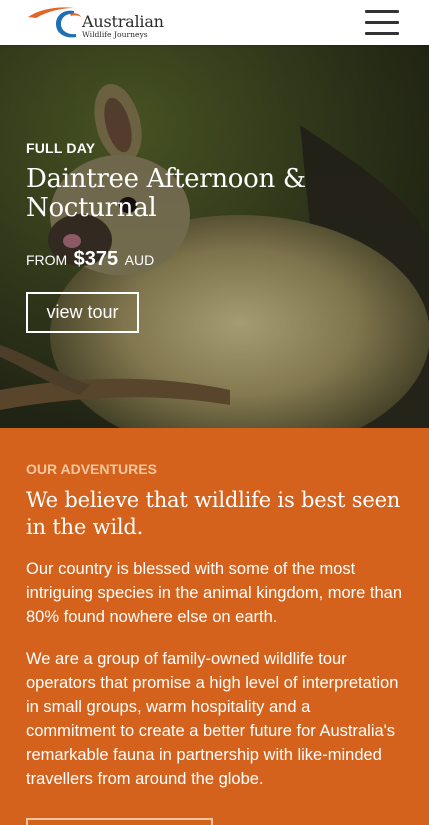 The height and width of the screenshot is (825, 429). I want to click on logo-subtitle: Wildlife Journeys, so click(115, 34).